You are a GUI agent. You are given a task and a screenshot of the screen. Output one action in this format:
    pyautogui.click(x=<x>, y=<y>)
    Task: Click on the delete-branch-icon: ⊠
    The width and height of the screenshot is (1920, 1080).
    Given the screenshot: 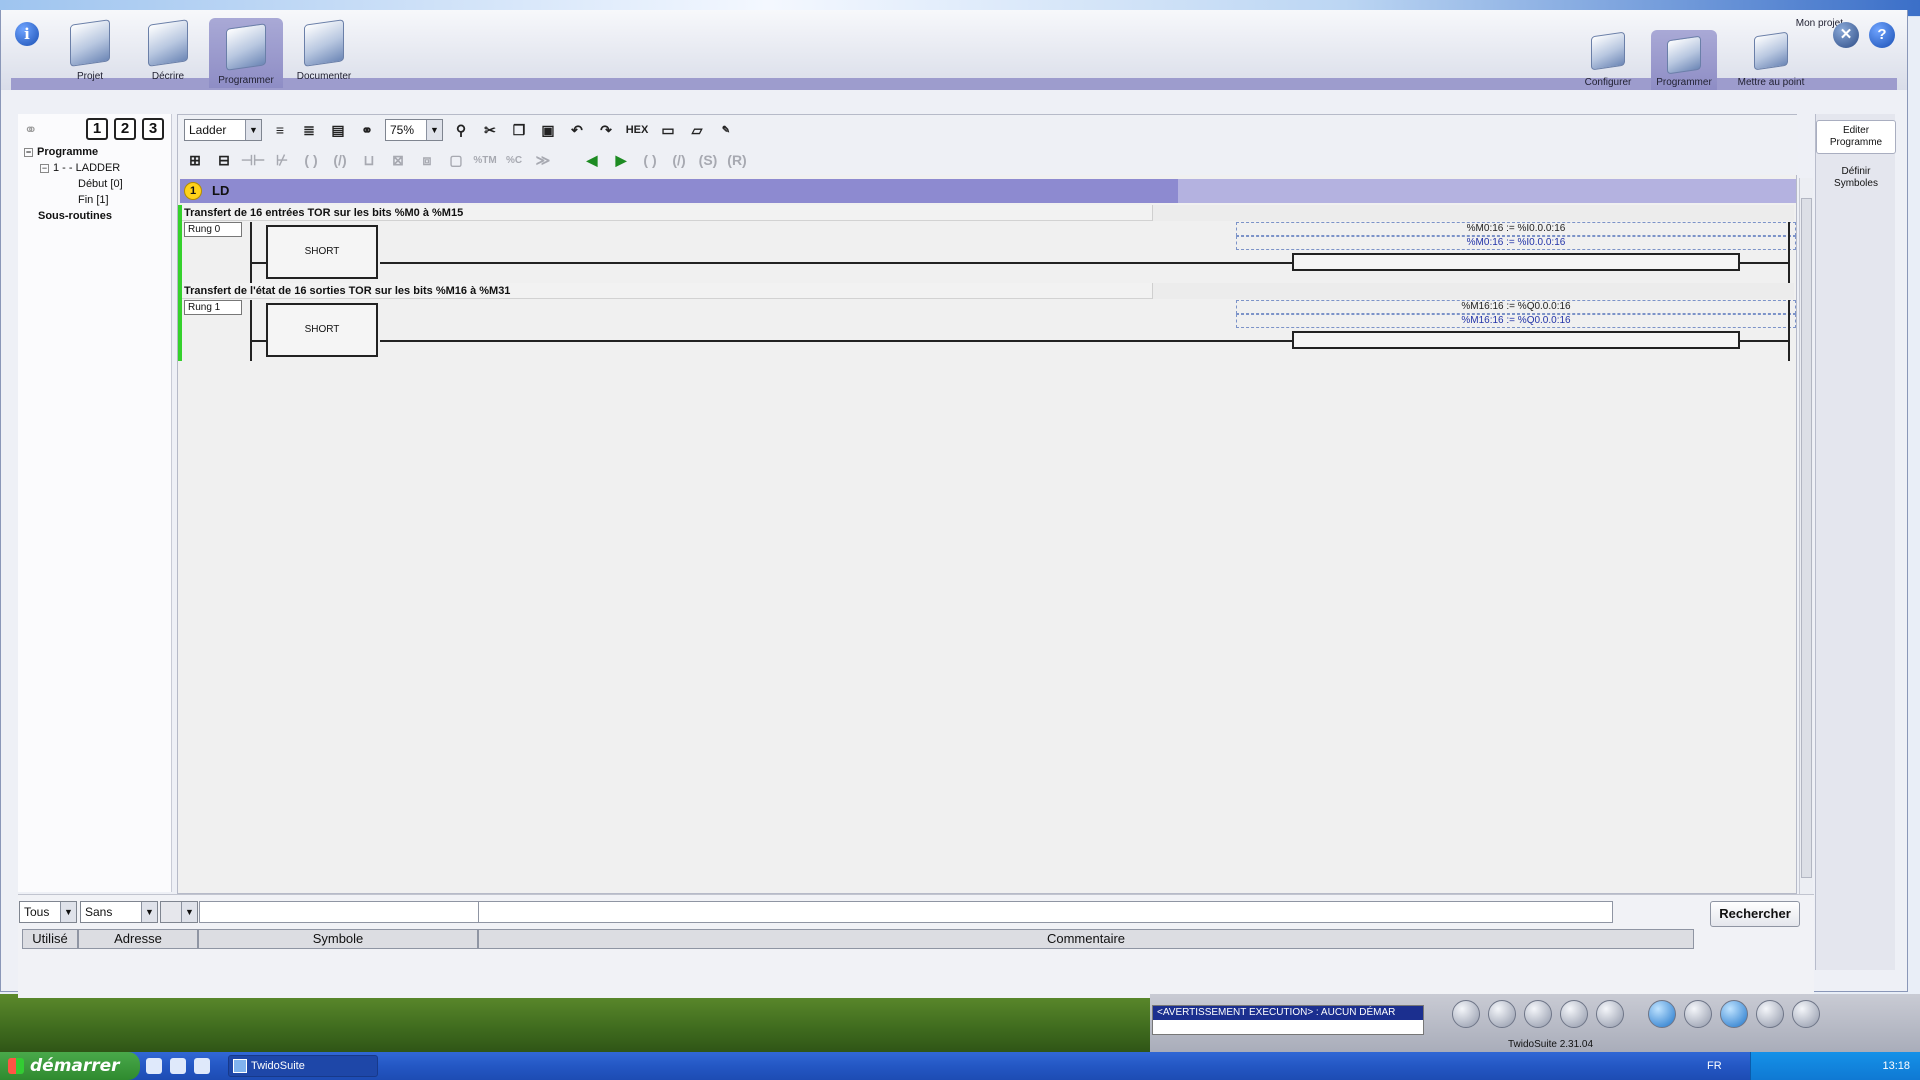 What is the action you would take?
    pyautogui.click(x=398, y=160)
    